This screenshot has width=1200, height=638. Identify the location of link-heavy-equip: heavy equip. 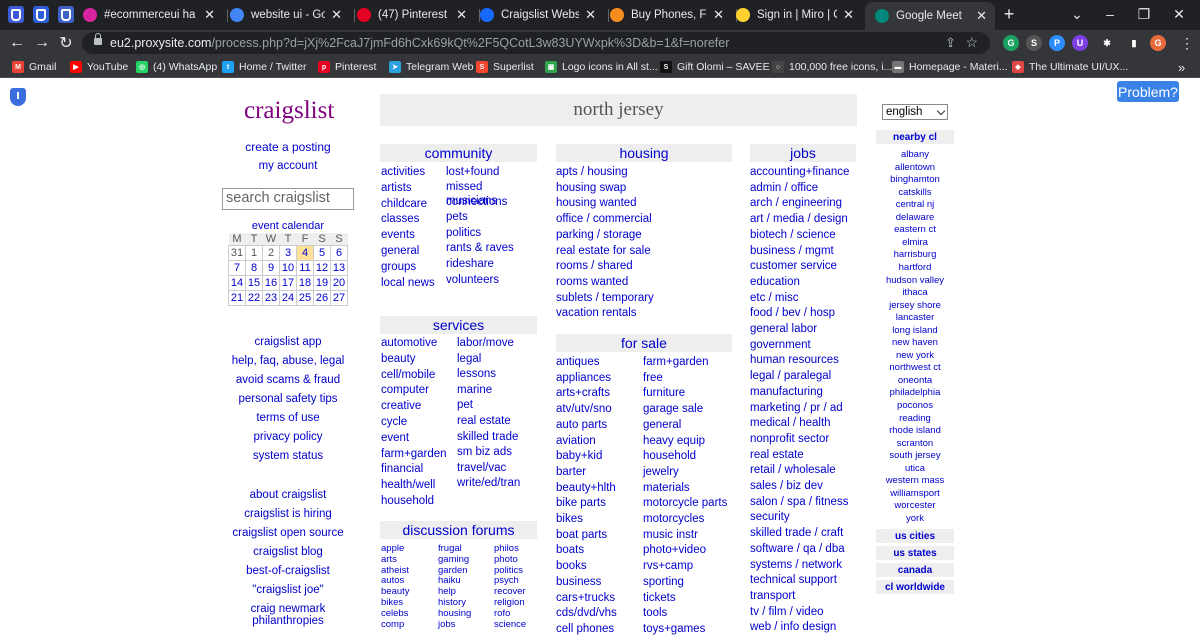
(674, 441).